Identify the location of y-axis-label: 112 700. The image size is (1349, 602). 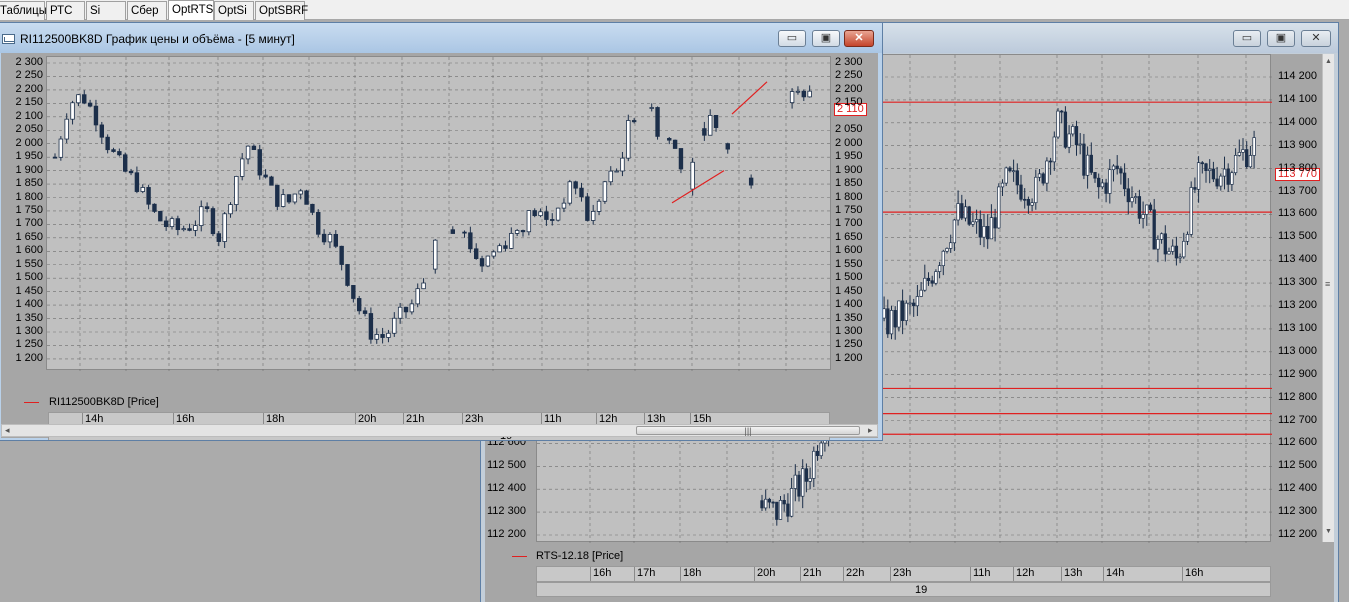
(1297, 419).